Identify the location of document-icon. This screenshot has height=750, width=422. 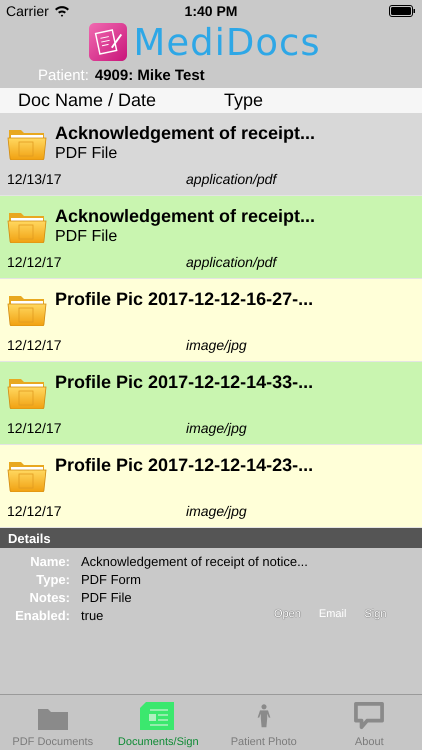
(158, 716).